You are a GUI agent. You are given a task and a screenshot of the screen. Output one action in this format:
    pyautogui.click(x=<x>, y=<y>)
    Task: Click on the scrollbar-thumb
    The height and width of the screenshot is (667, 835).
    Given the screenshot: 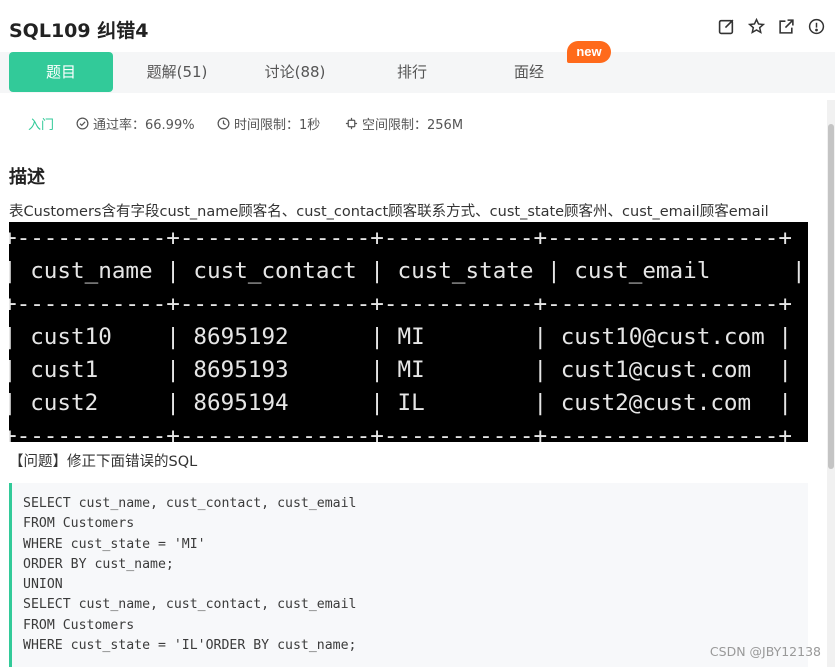 What is the action you would take?
    pyautogui.click(x=831, y=296)
    